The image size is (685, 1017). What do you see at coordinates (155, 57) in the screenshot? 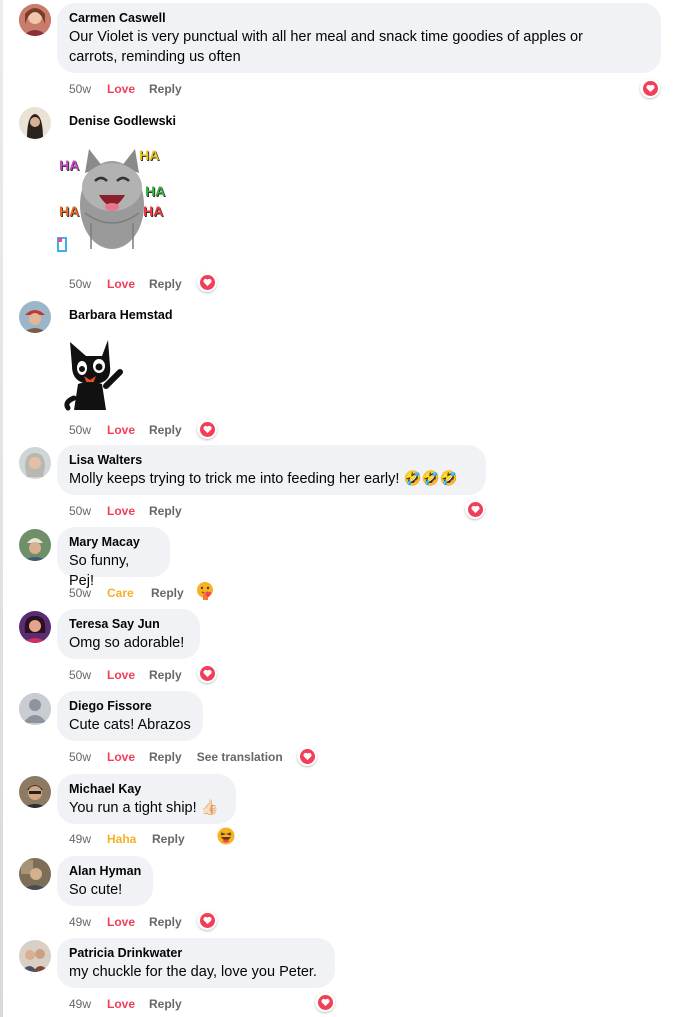
I see `comment-text: carrots, reminding us often` at bounding box center [155, 57].